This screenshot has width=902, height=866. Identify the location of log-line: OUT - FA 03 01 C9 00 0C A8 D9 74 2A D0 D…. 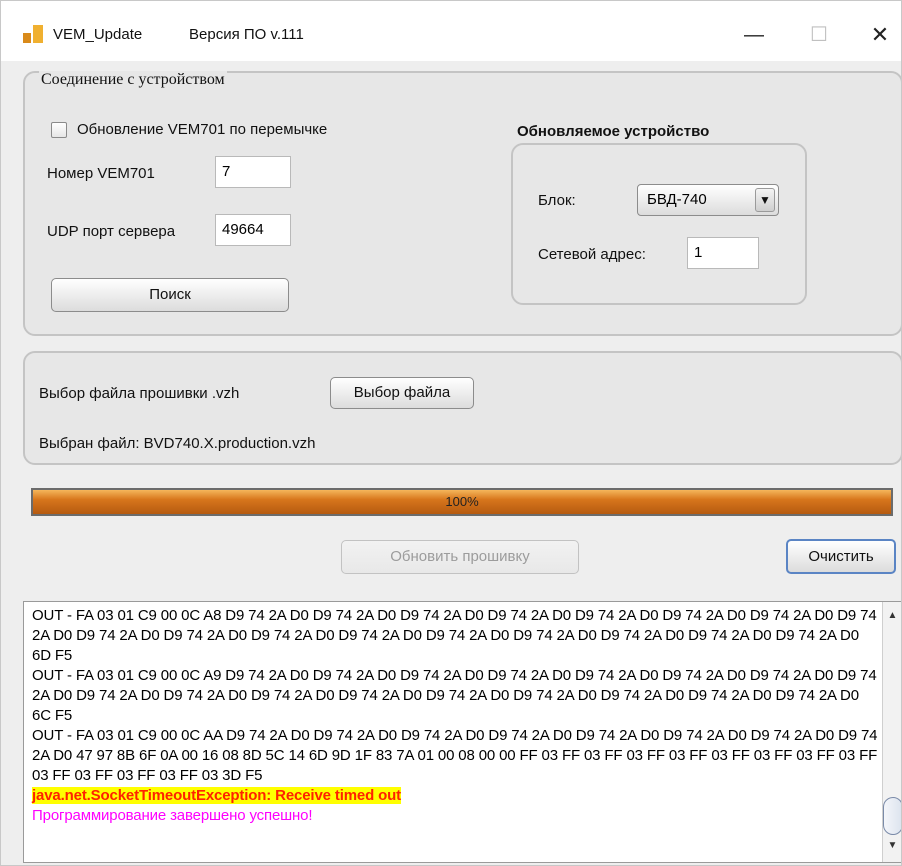
(456, 635).